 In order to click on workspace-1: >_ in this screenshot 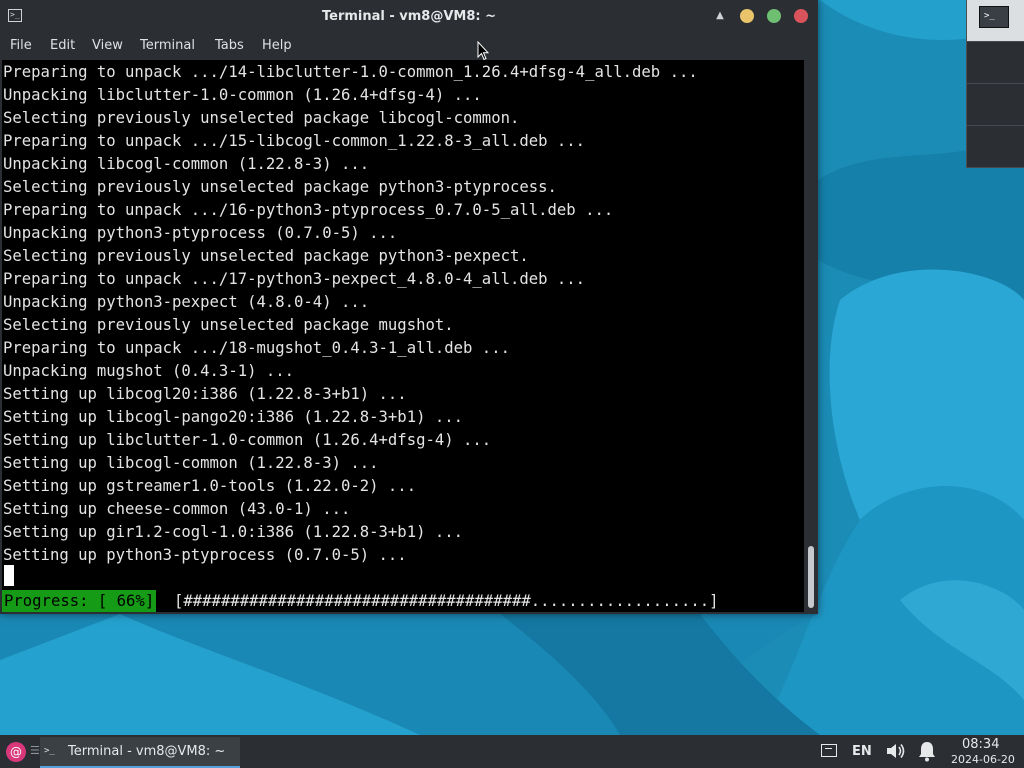, I will do `click(995, 21)`.